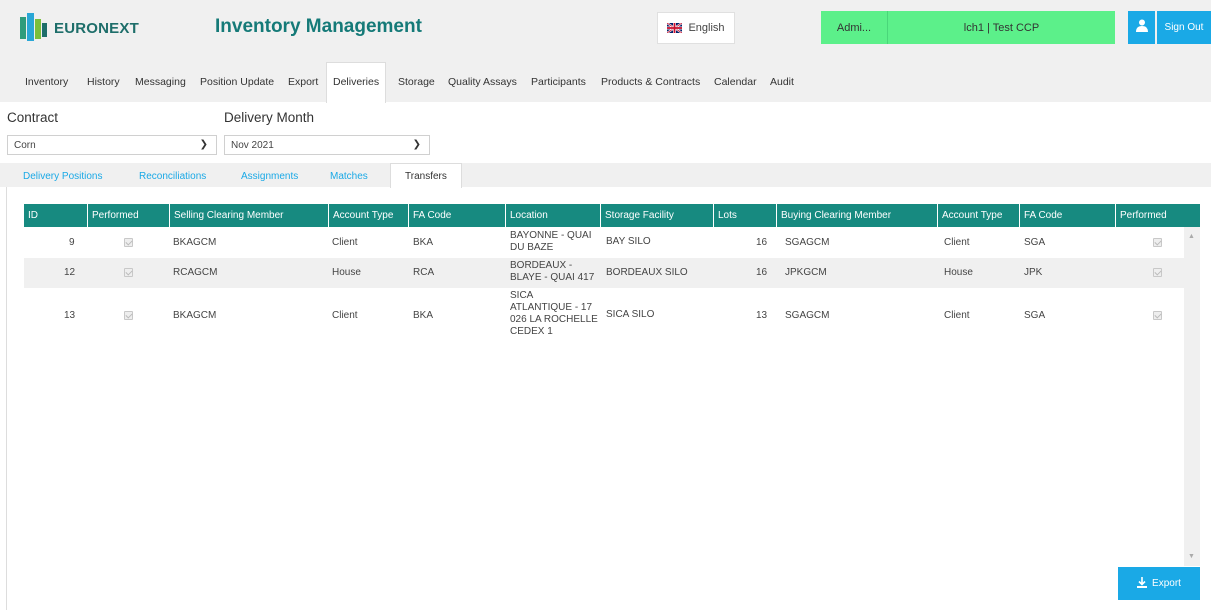 This screenshot has height=610, width=1211. Describe the element at coordinates (96, 28) in the screenshot. I see `brand-name: EURONEXT` at that location.